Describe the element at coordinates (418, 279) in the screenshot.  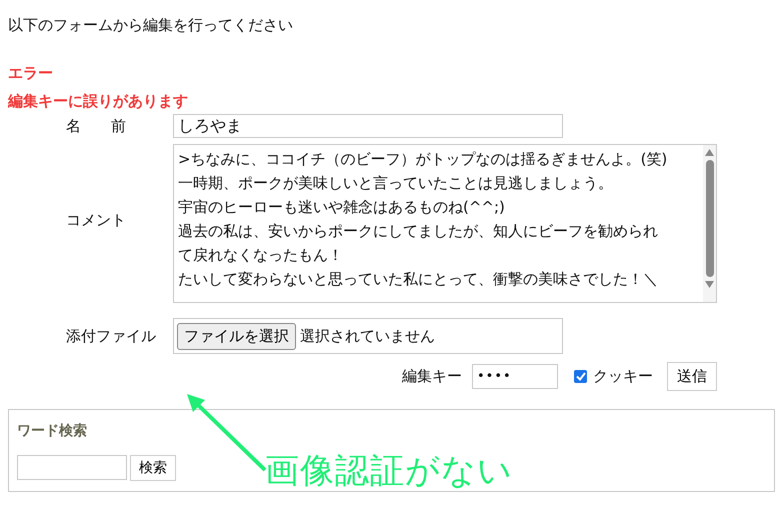
I see `comment-line: たいして変わらないと思っていた私にとって、衝撃の美味さでした！＼` at that location.